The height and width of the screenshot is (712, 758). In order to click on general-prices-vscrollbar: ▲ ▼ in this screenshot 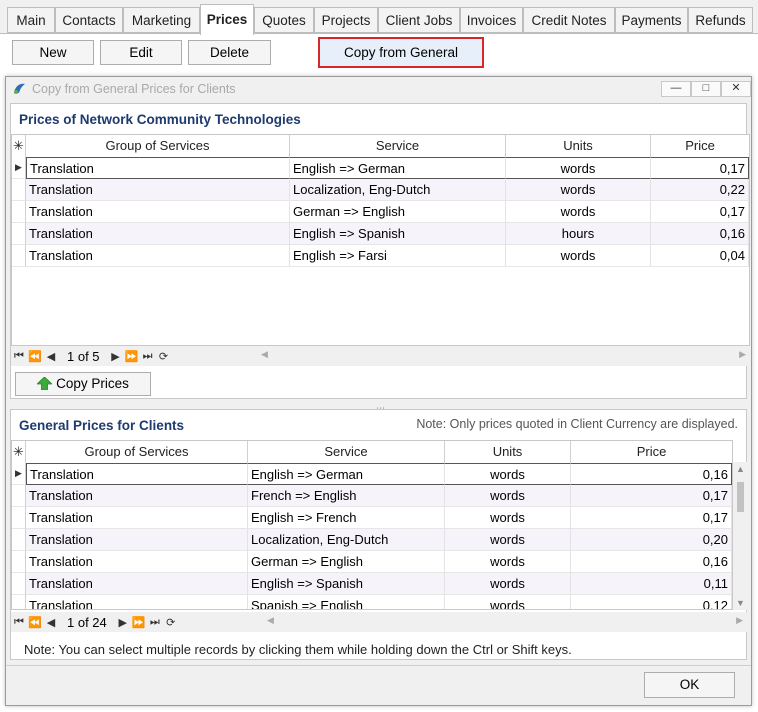, I will do `click(740, 536)`.